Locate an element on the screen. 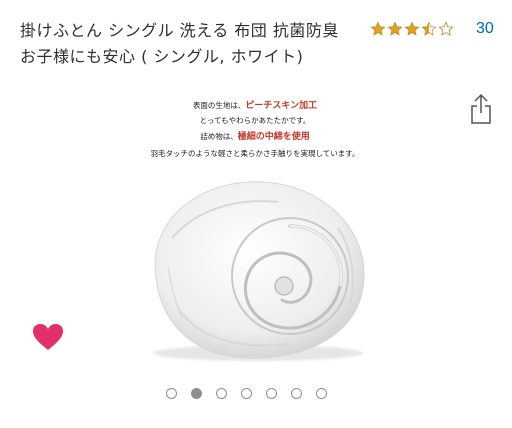  favorite-button is located at coordinates (48, 337).